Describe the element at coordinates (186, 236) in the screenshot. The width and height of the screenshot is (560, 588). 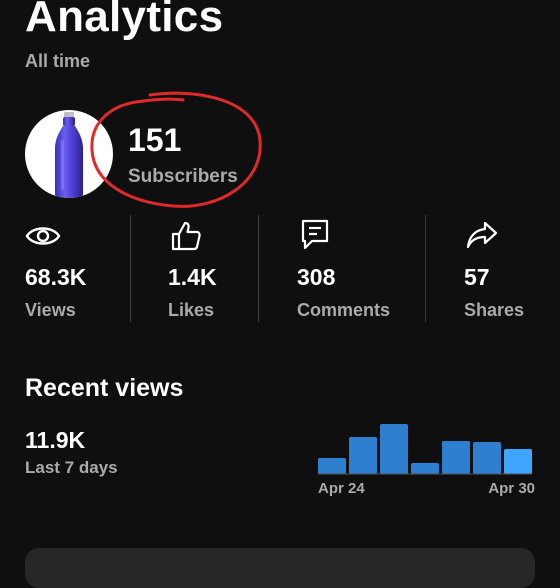
I see `thumbs-up-icon` at that location.